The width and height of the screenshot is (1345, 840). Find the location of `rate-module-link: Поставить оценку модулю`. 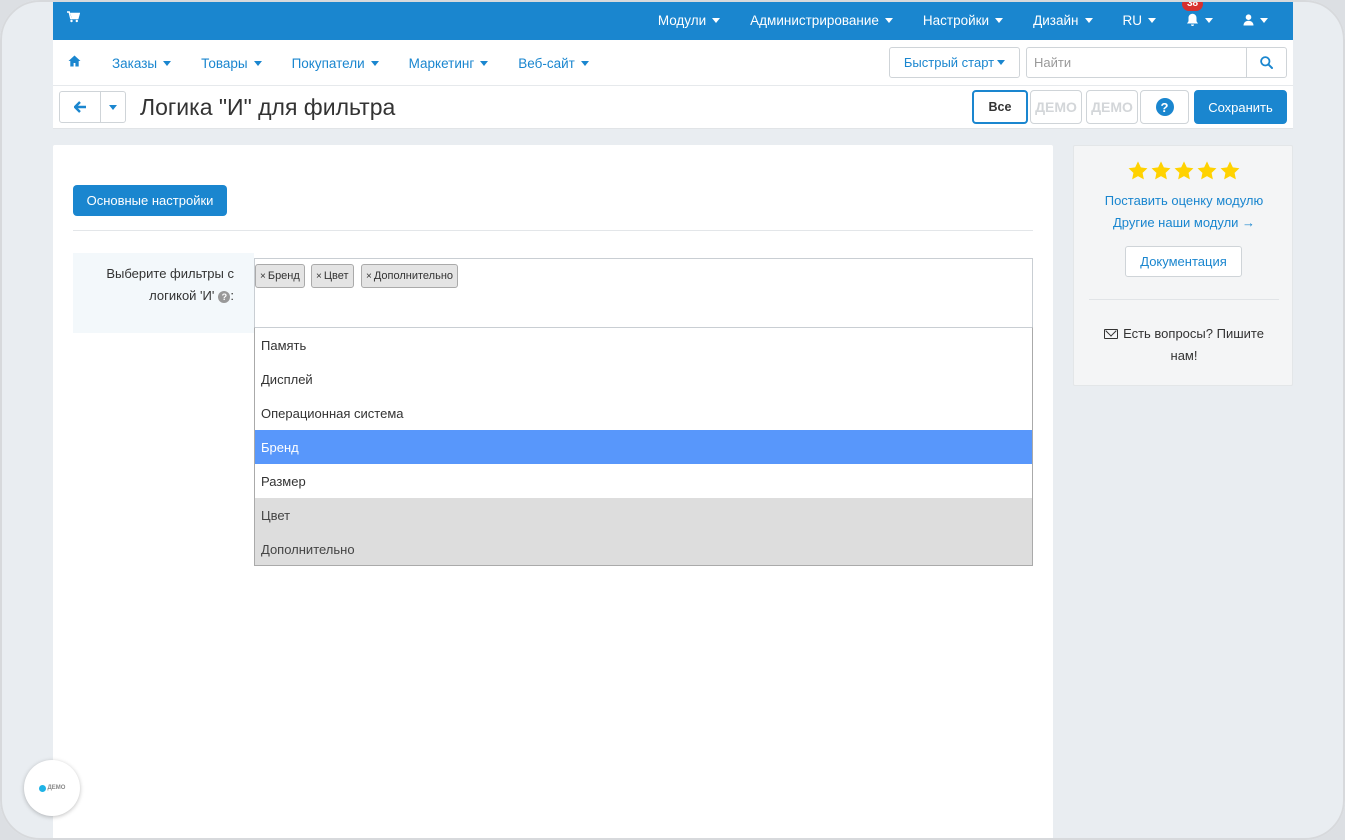

rate-module-link: Поставить оценку модулю is located at coordinates (1184, 200).